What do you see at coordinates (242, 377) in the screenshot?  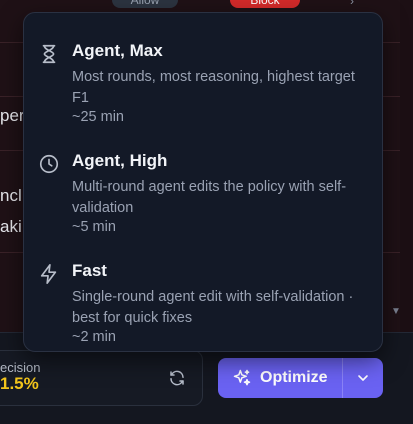 I see `sparkles-icon` at bounding box center [242, 377].